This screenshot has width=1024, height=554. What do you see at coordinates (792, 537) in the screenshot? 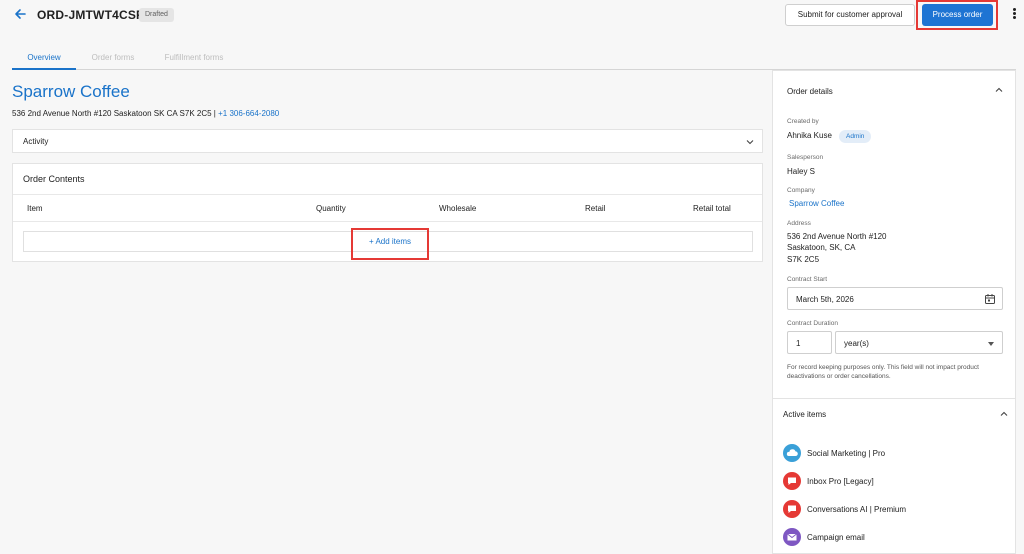
I see `email-icon` at bounding box center [792, 537].